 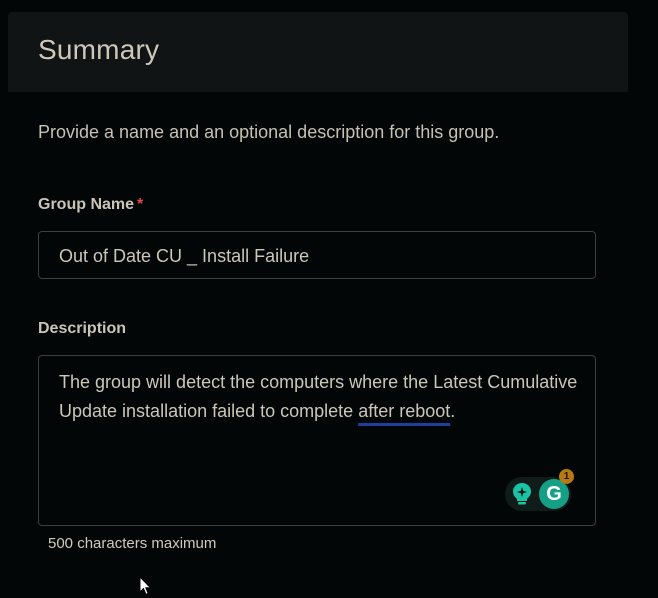 What do you see at coordinates (554, 494) in the screenshot?
I see `grammarly-letter: G` at bounding box center [554, 494].